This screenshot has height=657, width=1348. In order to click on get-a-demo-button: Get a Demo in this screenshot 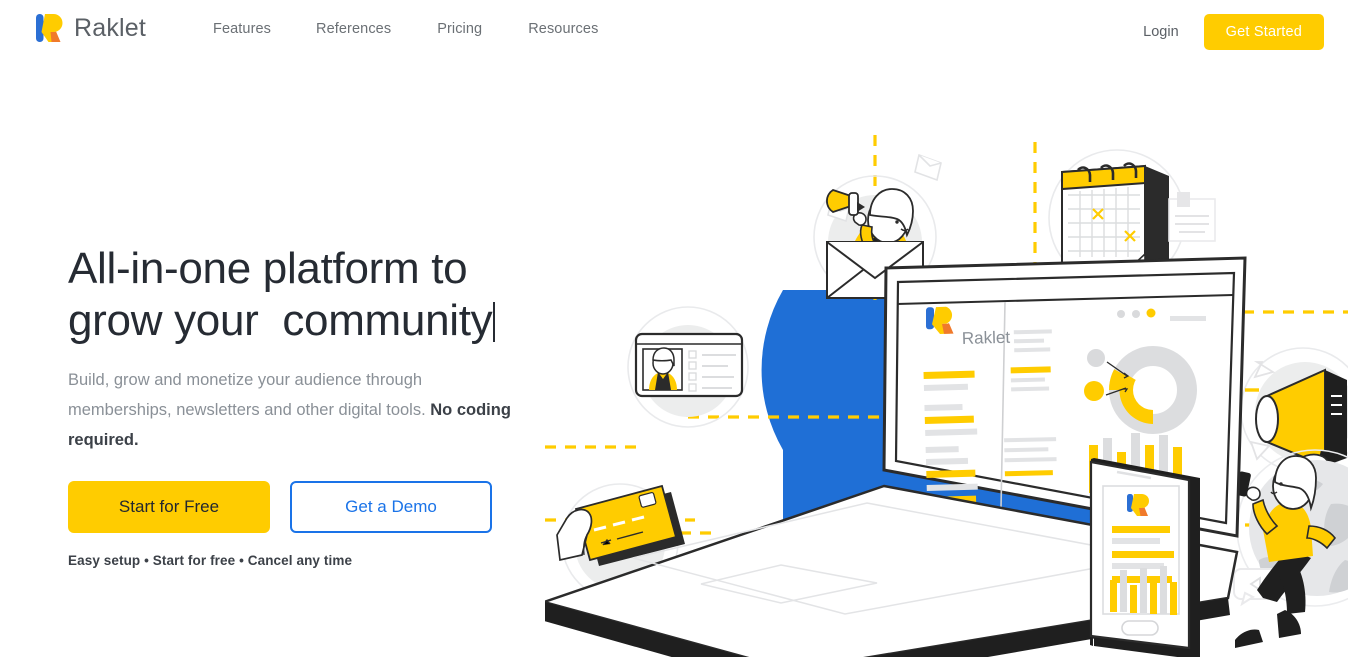, I will do `click(391, 507)`.